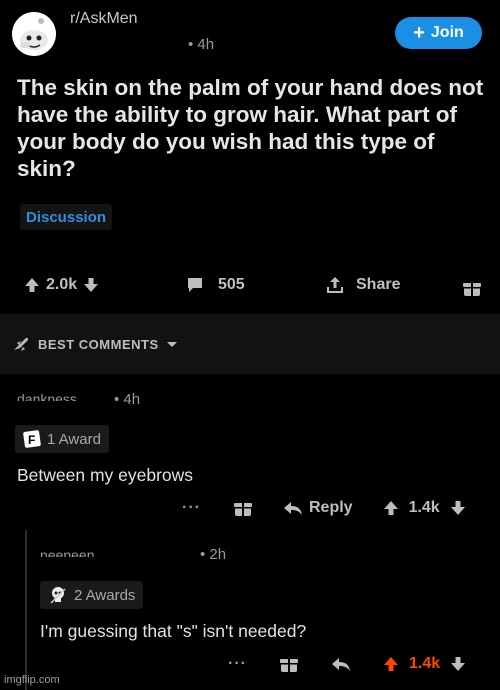  I want to click on comment-body: I'm guessing that "s" isn't needed?, so click(173, 631).